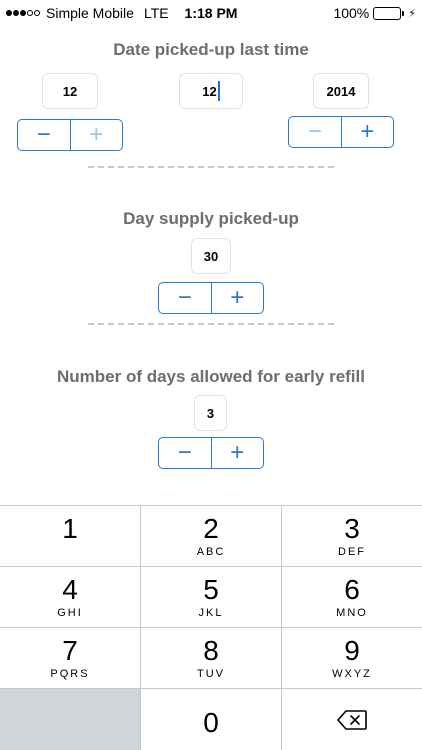 The width and height of the screenshot is (422, 750). I want to click on day-field: 12, so click(211, 91).